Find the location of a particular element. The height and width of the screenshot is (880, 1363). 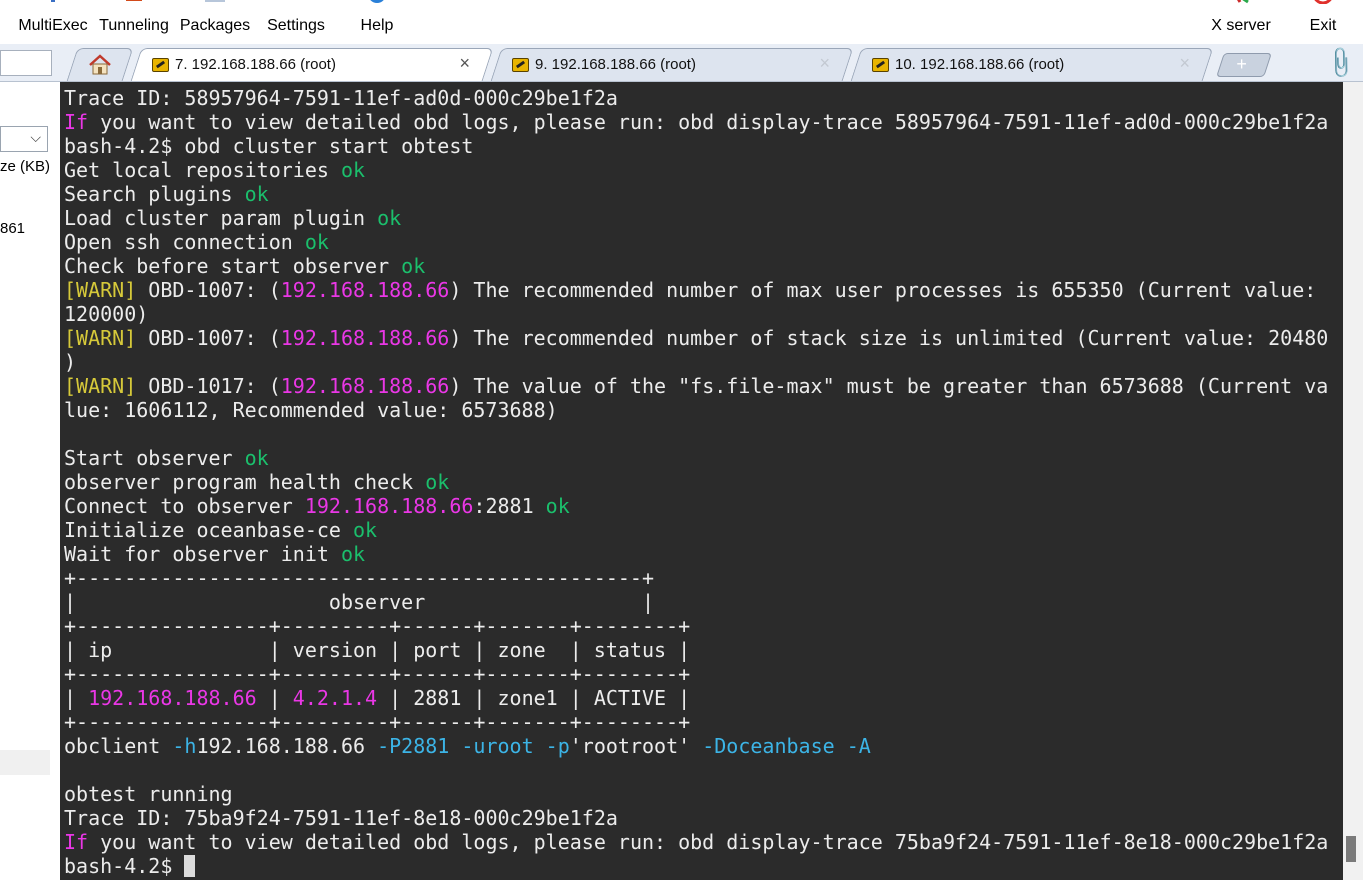

terminal-cursor is located at coordinates (190, 866).